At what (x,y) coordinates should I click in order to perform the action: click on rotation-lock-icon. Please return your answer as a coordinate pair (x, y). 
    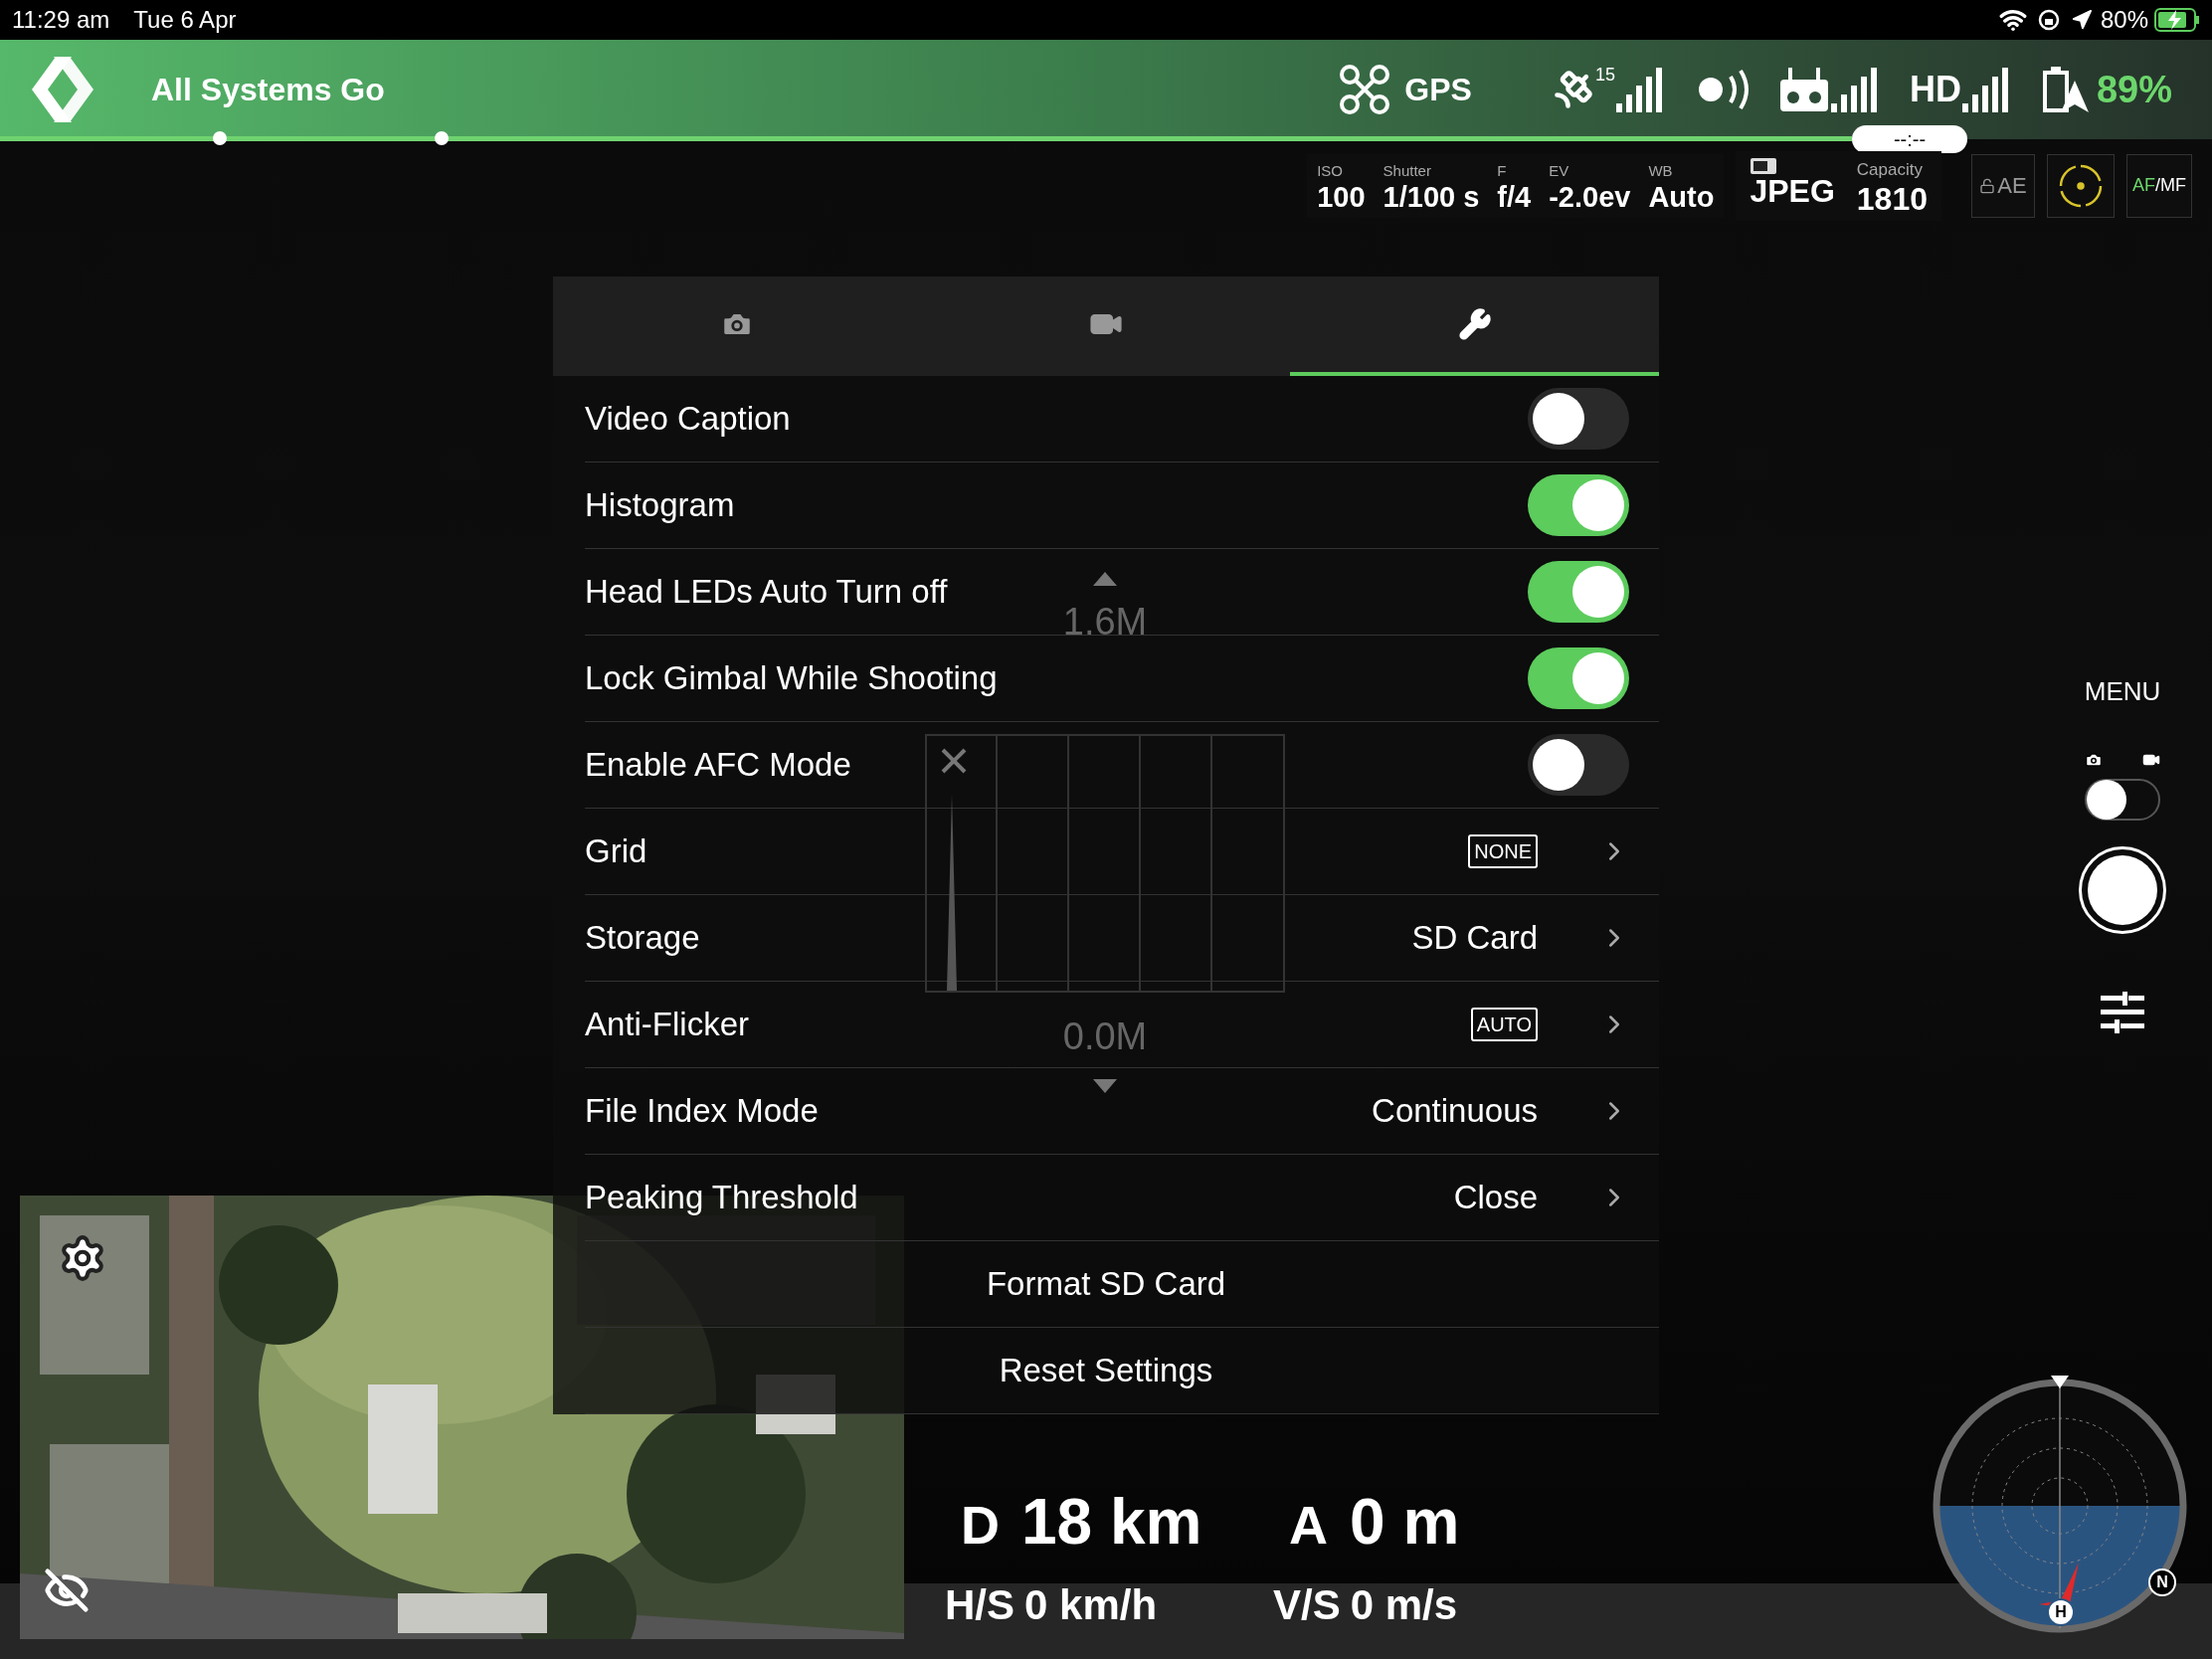
    Looking at the image, I should click on (2048, 20).